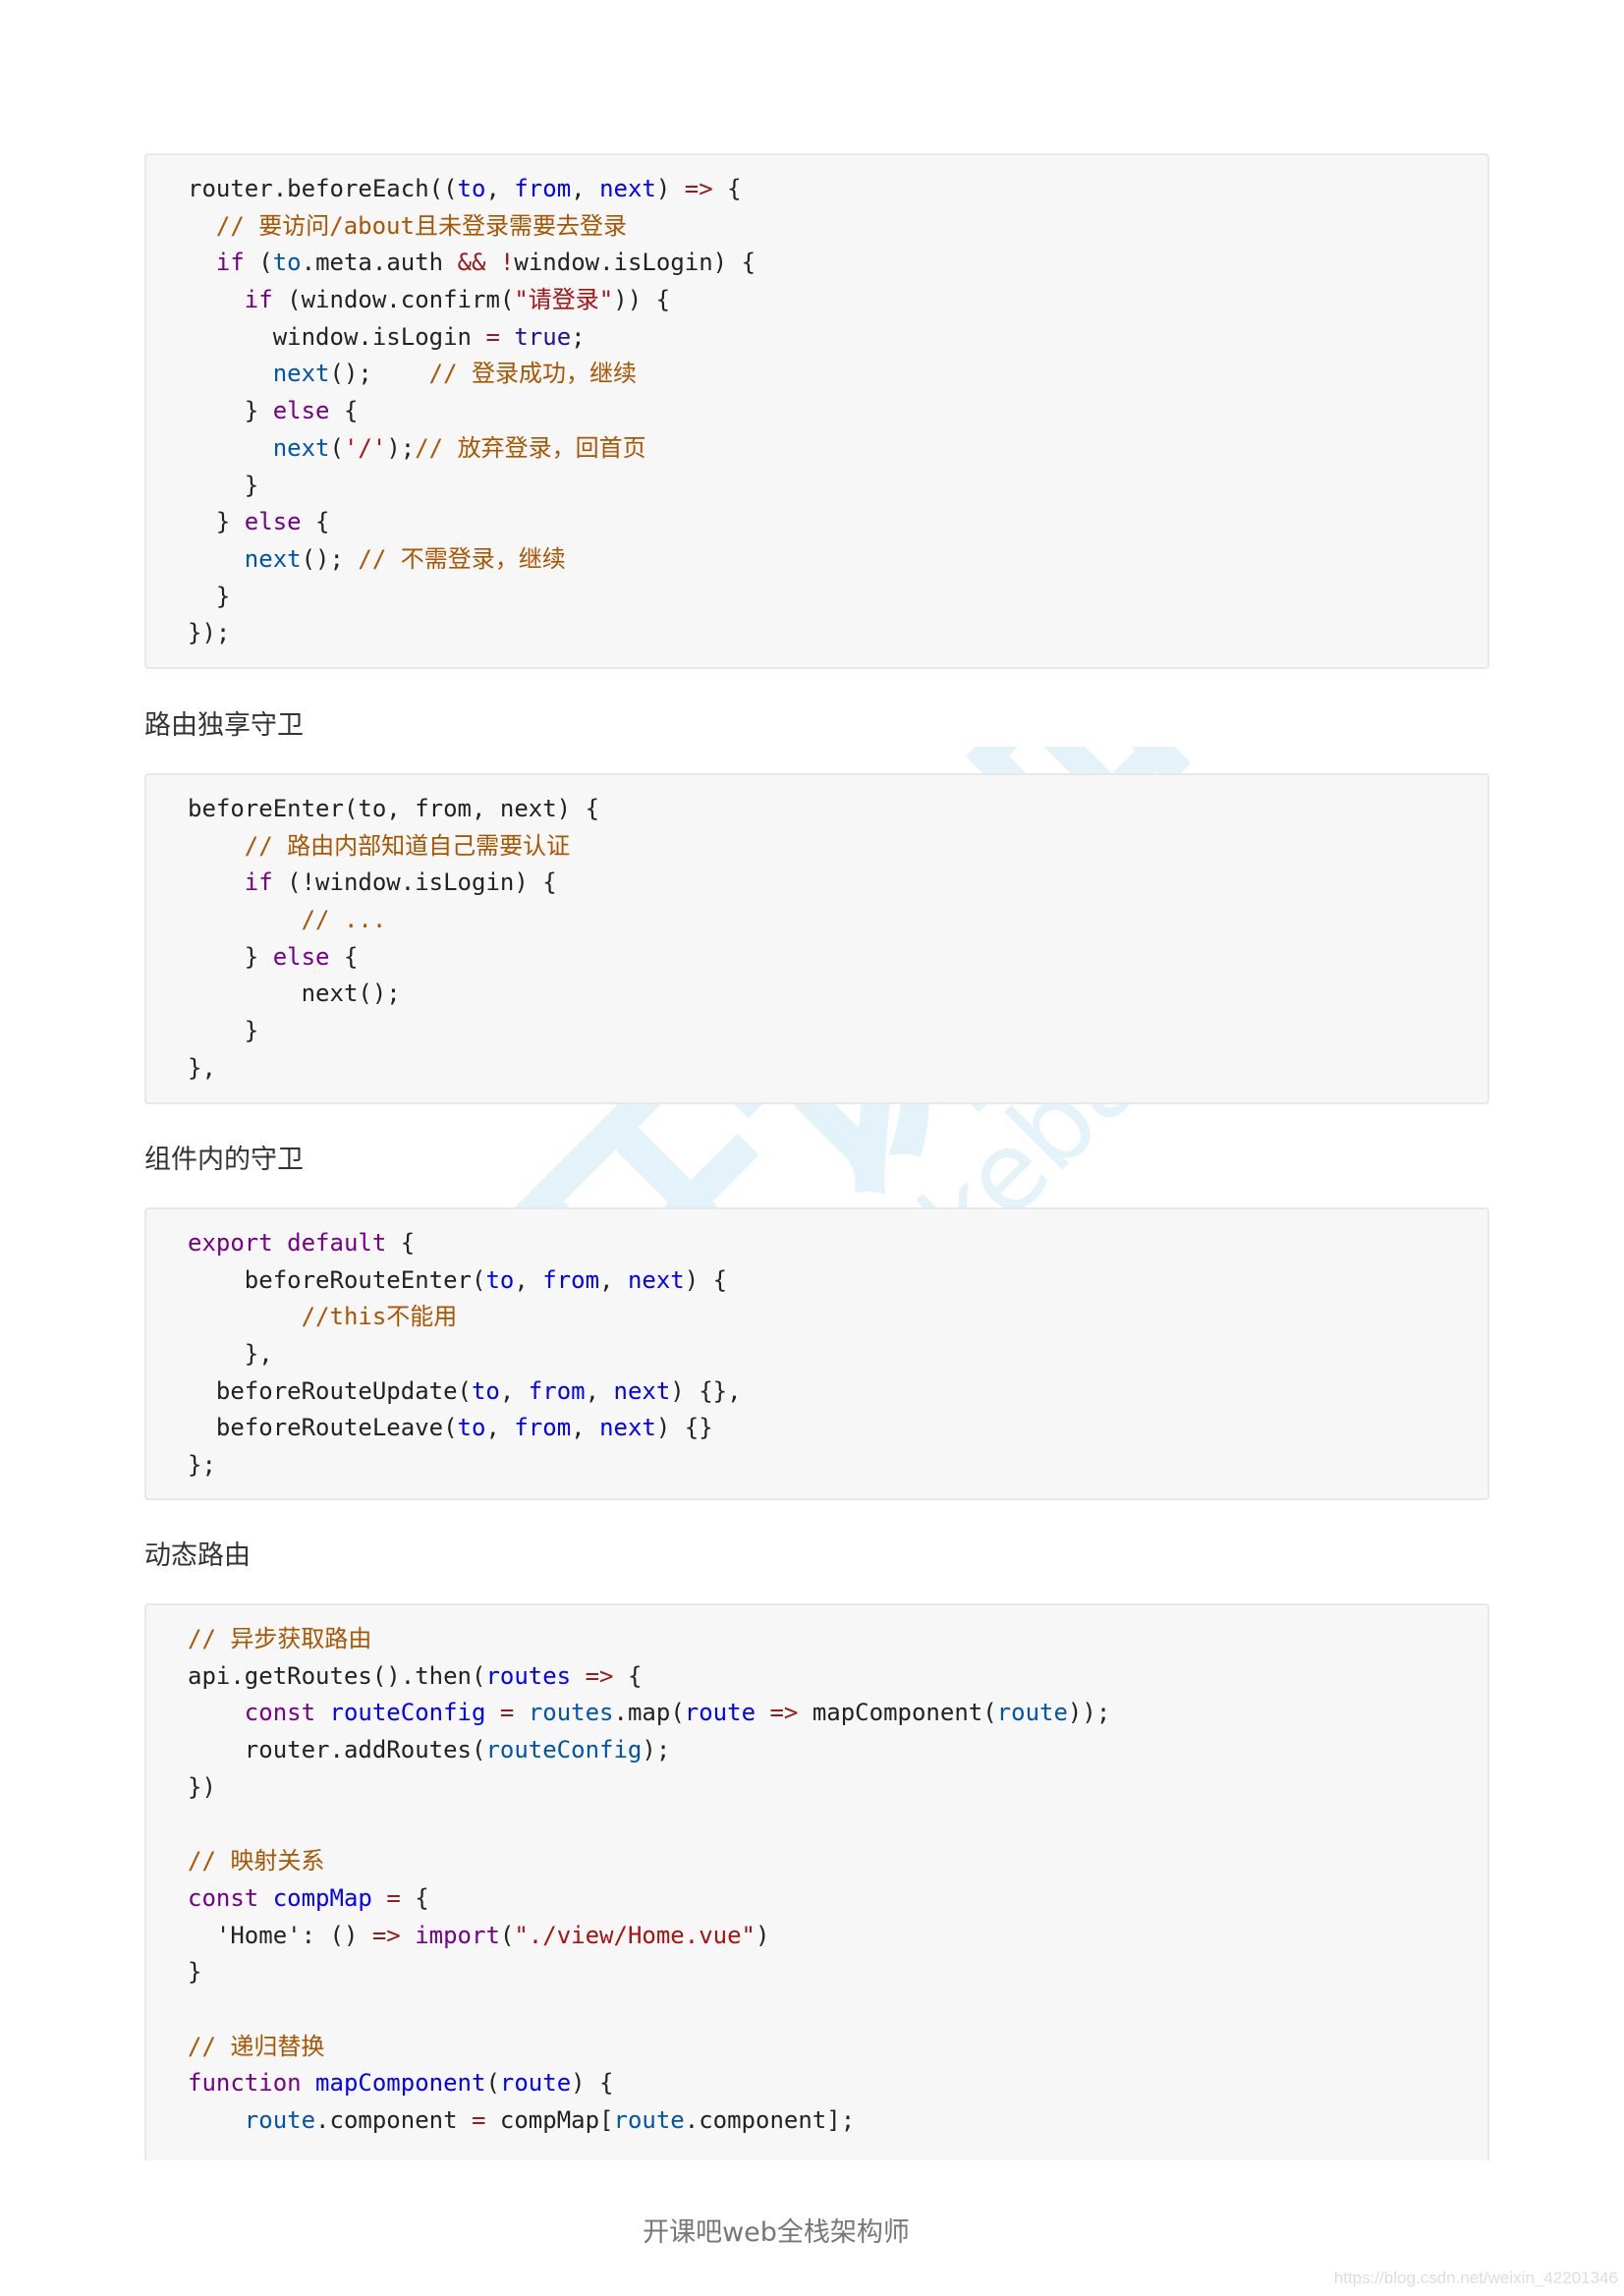 The width and height of the screenshot is (1624, 2296). I want to click on code-token-plain: ();, so click(379, 374).